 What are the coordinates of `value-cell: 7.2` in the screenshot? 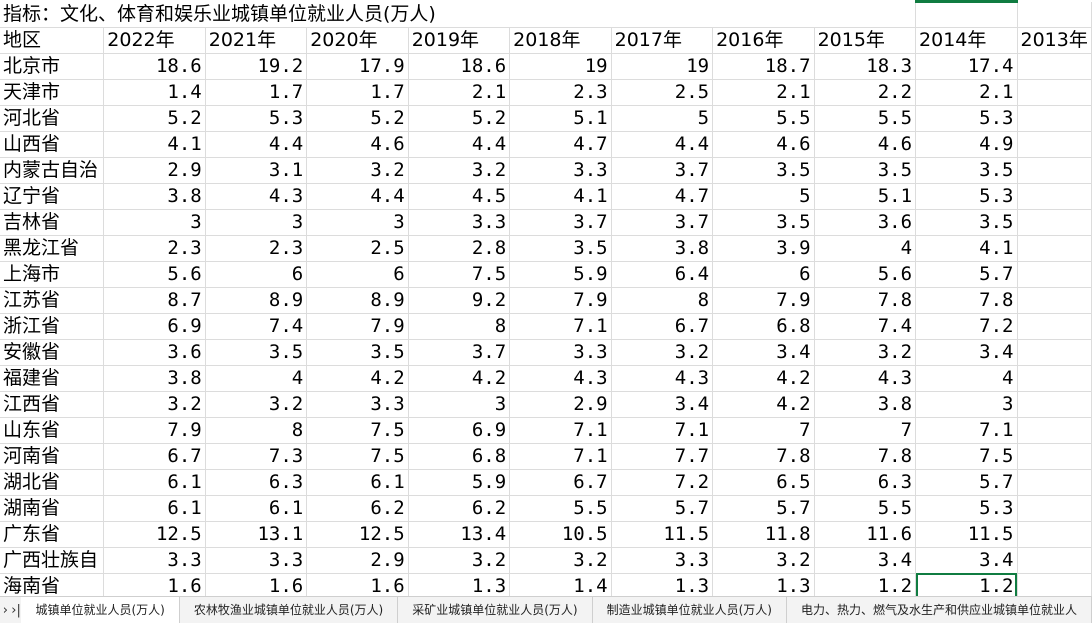 It's located at (662, 482).